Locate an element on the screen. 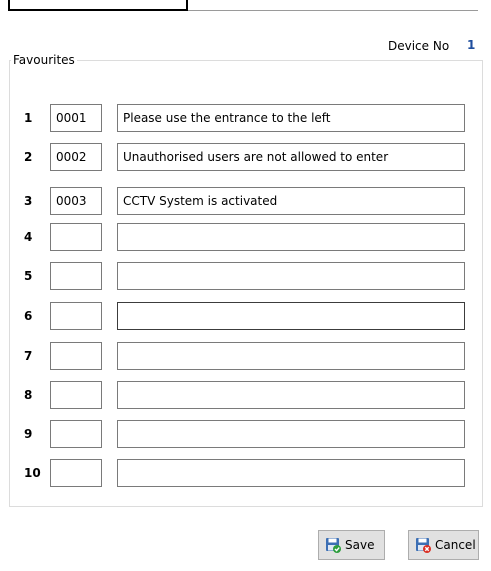  message-input: Please use the entrance to the left is located at coordinates (291, 118).